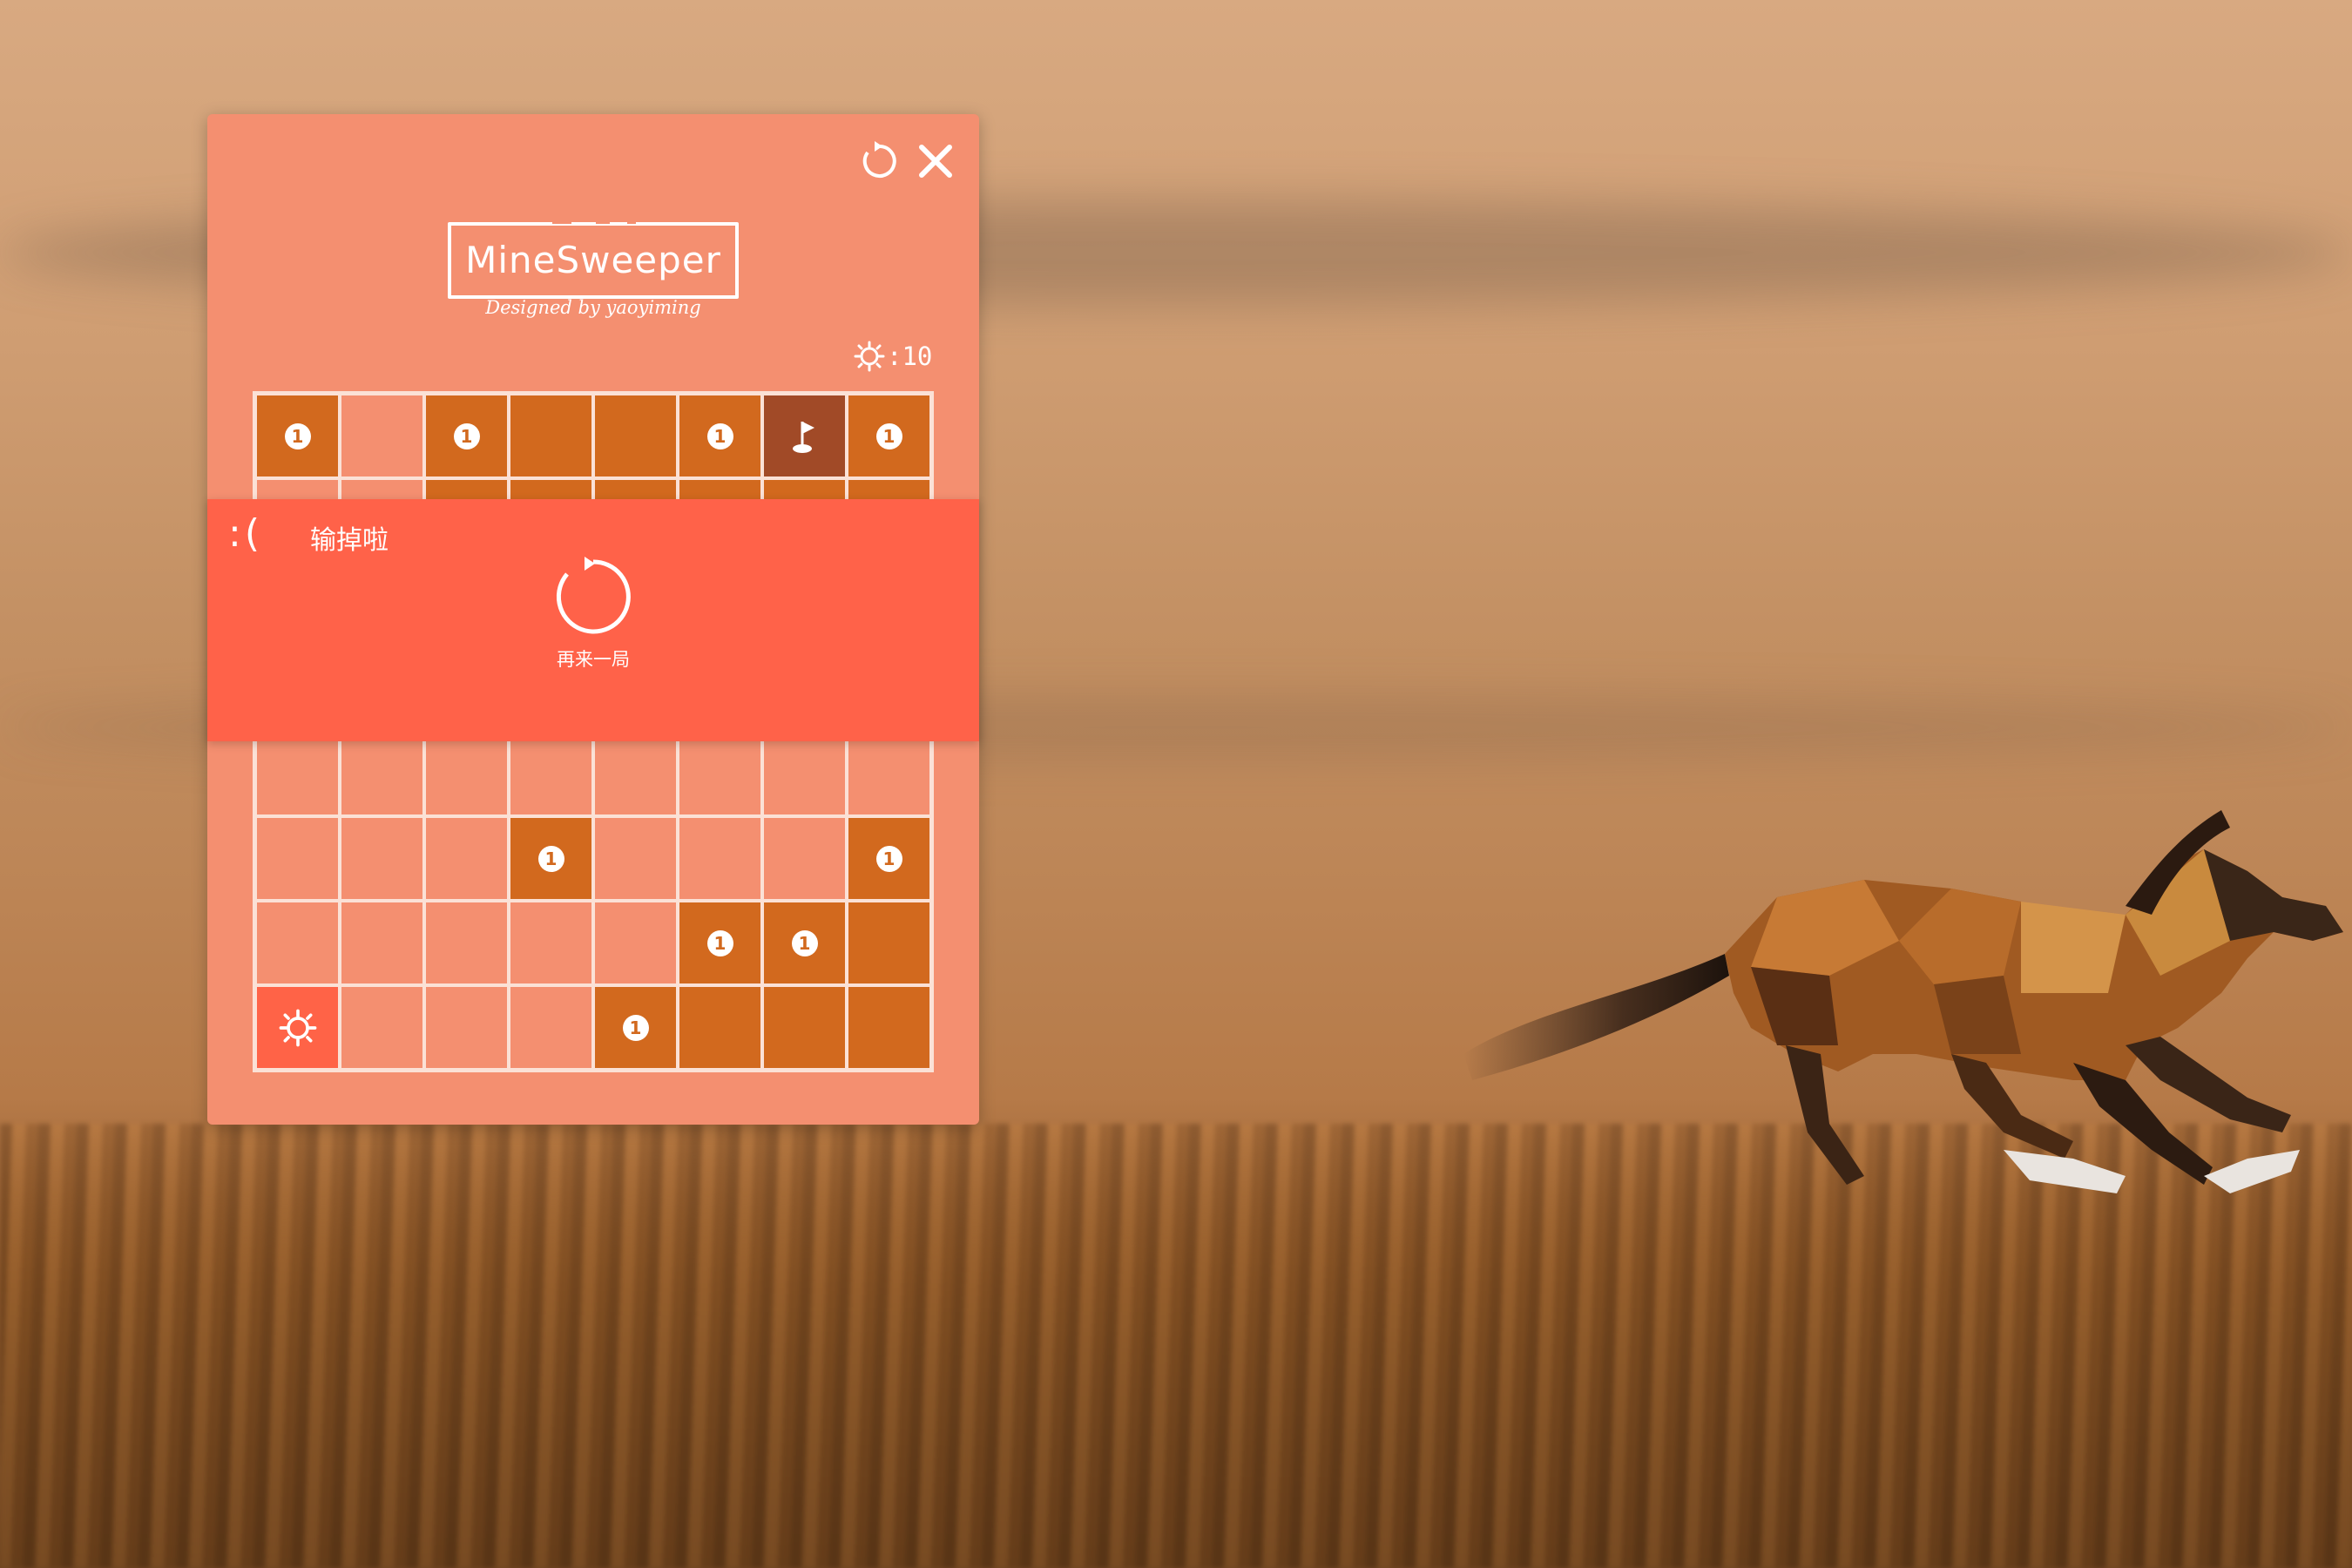  Describe the element at coordinates (910, 356) in the screenshot. I see `mine-count: :10` at that location.